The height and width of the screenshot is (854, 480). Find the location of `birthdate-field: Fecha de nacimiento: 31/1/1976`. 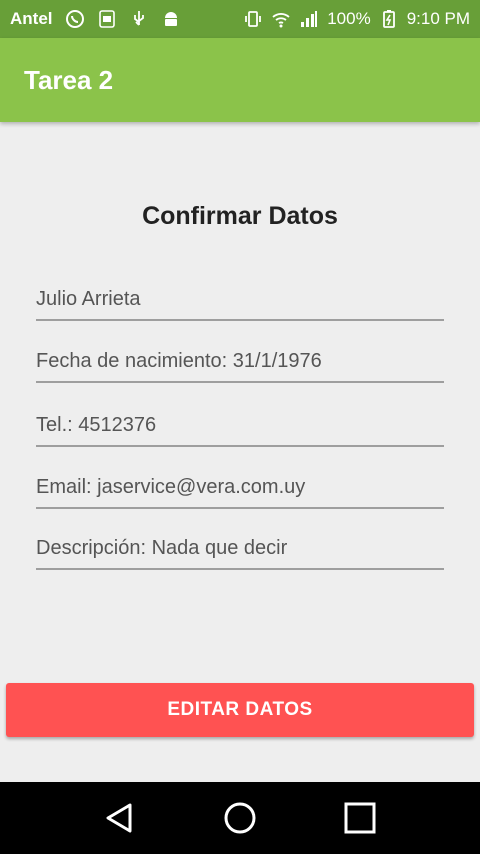

birthdate-field: Fecha de nacimiento: 31/1/1976 is located at coordinates (240, 366).